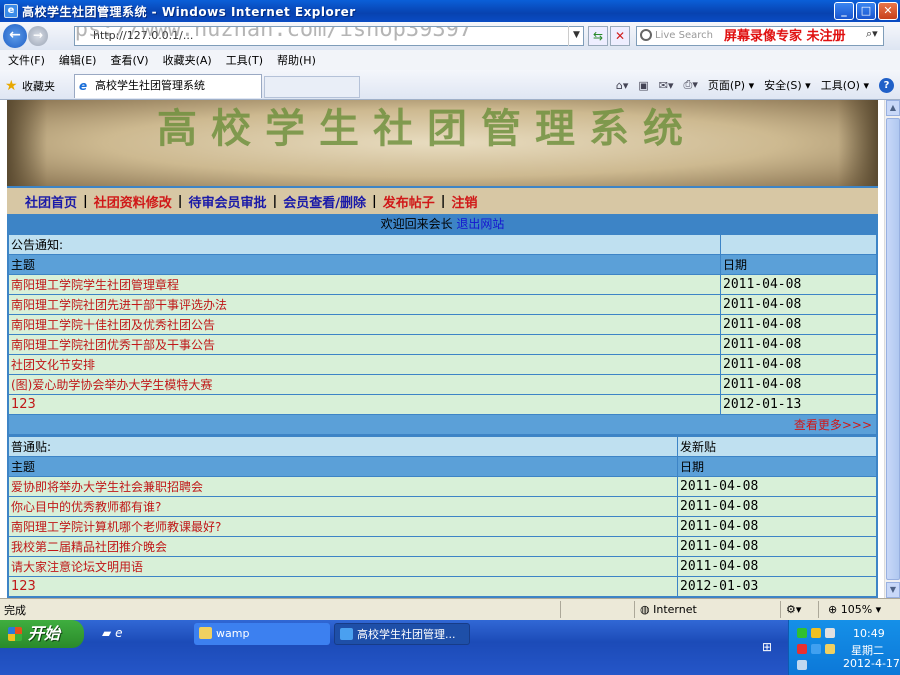 The height and width of the screenshot is (675, 900). Describe the element at coordinates (777, 586) in the screenshot. I see `post-date: 2012-01-03` at that location.